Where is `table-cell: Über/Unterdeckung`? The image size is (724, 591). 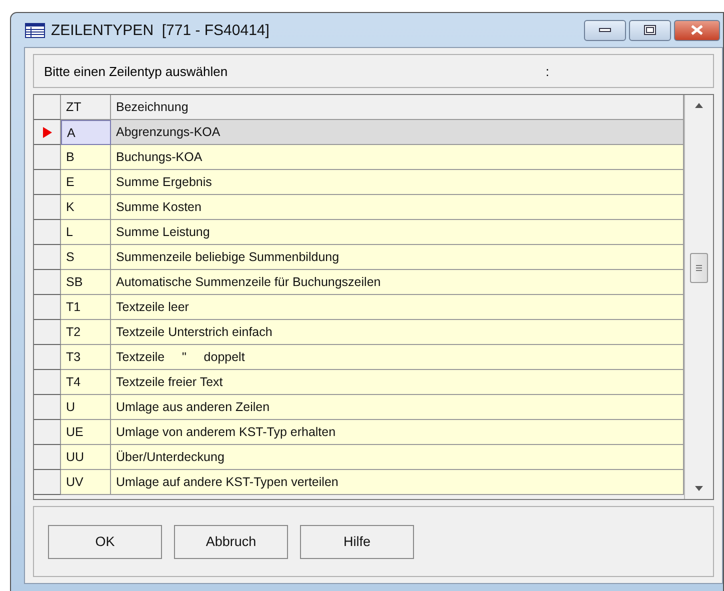
table-cell: Über/Unterdeckung is located at coordinates (397, 457).